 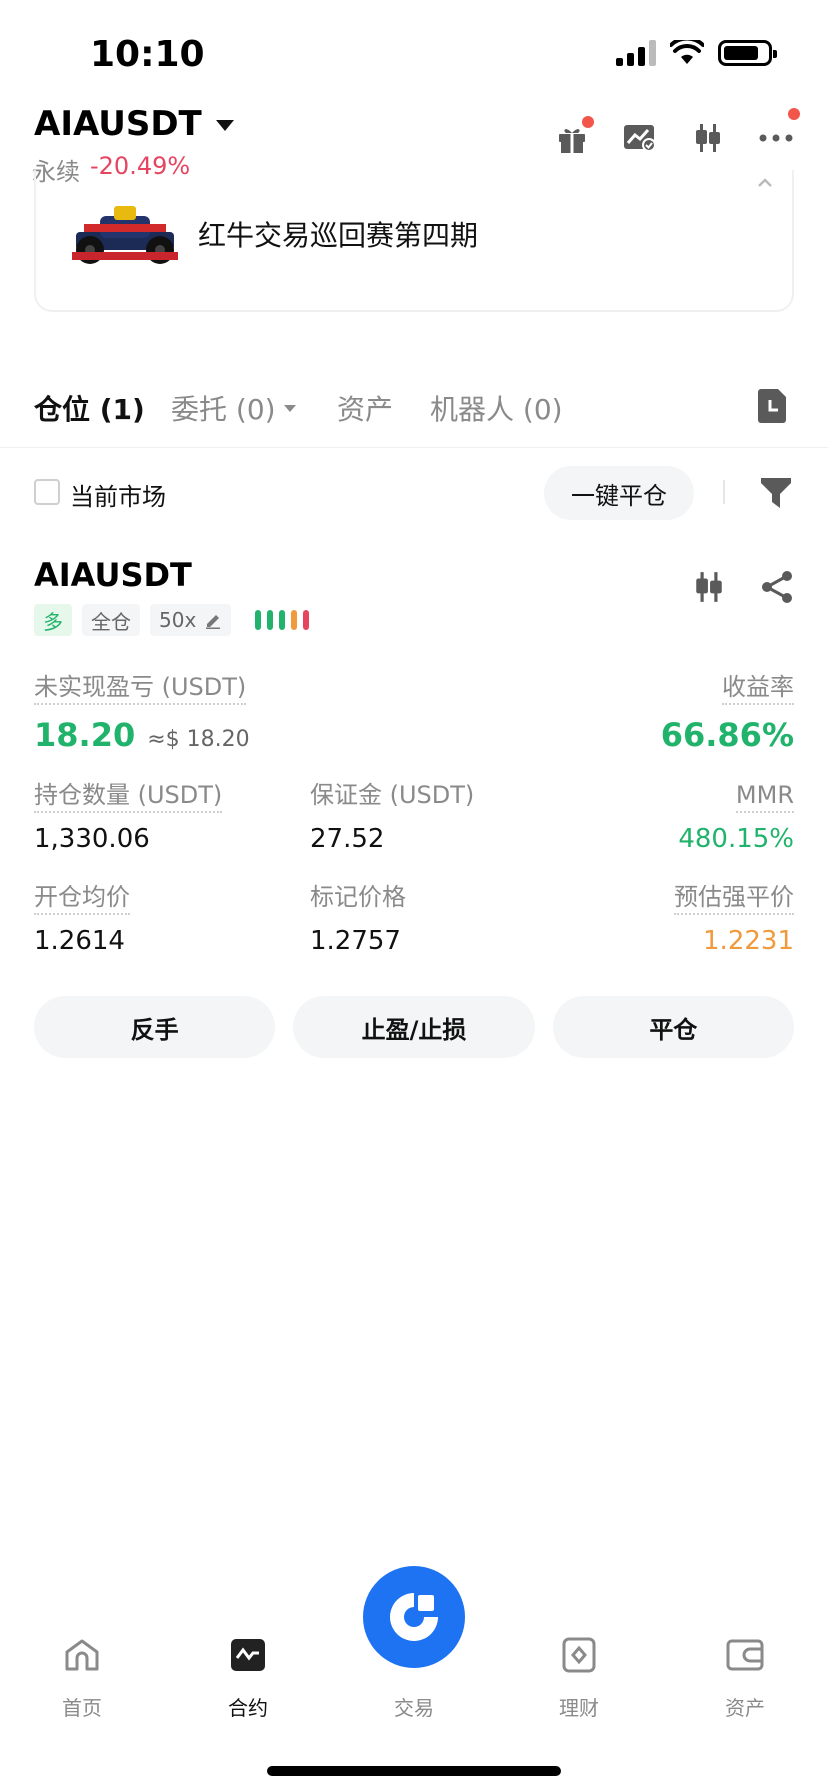 I want to click on share-icon, so click(x=777, y=587).